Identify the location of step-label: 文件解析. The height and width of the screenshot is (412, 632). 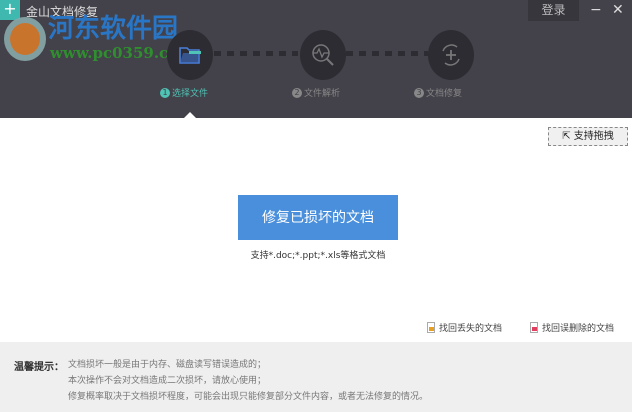
(322, 94).